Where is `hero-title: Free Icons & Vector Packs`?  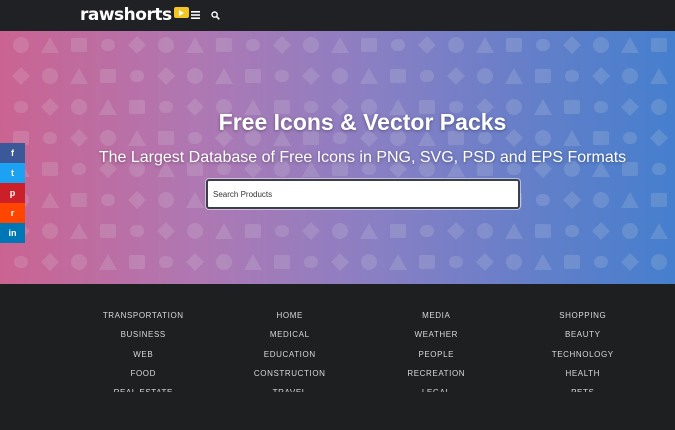 hero-title: Free Icons & Vector Packs is located at coordinates (362, 122).